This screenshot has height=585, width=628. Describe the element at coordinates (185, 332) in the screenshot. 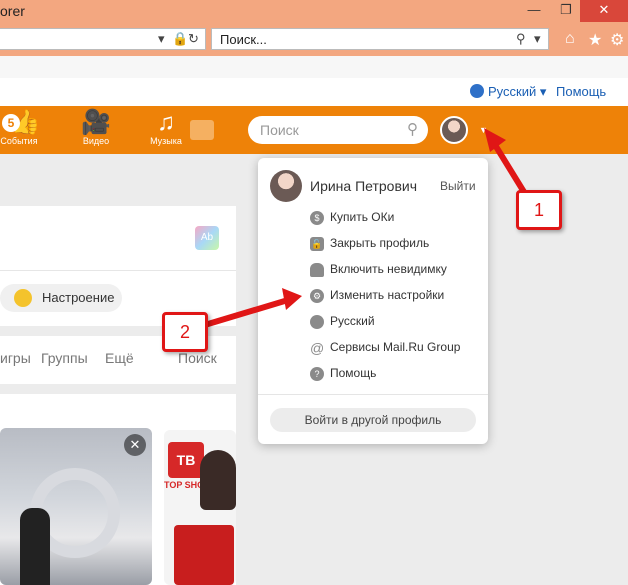

I see `callout-2: 2` at that location.